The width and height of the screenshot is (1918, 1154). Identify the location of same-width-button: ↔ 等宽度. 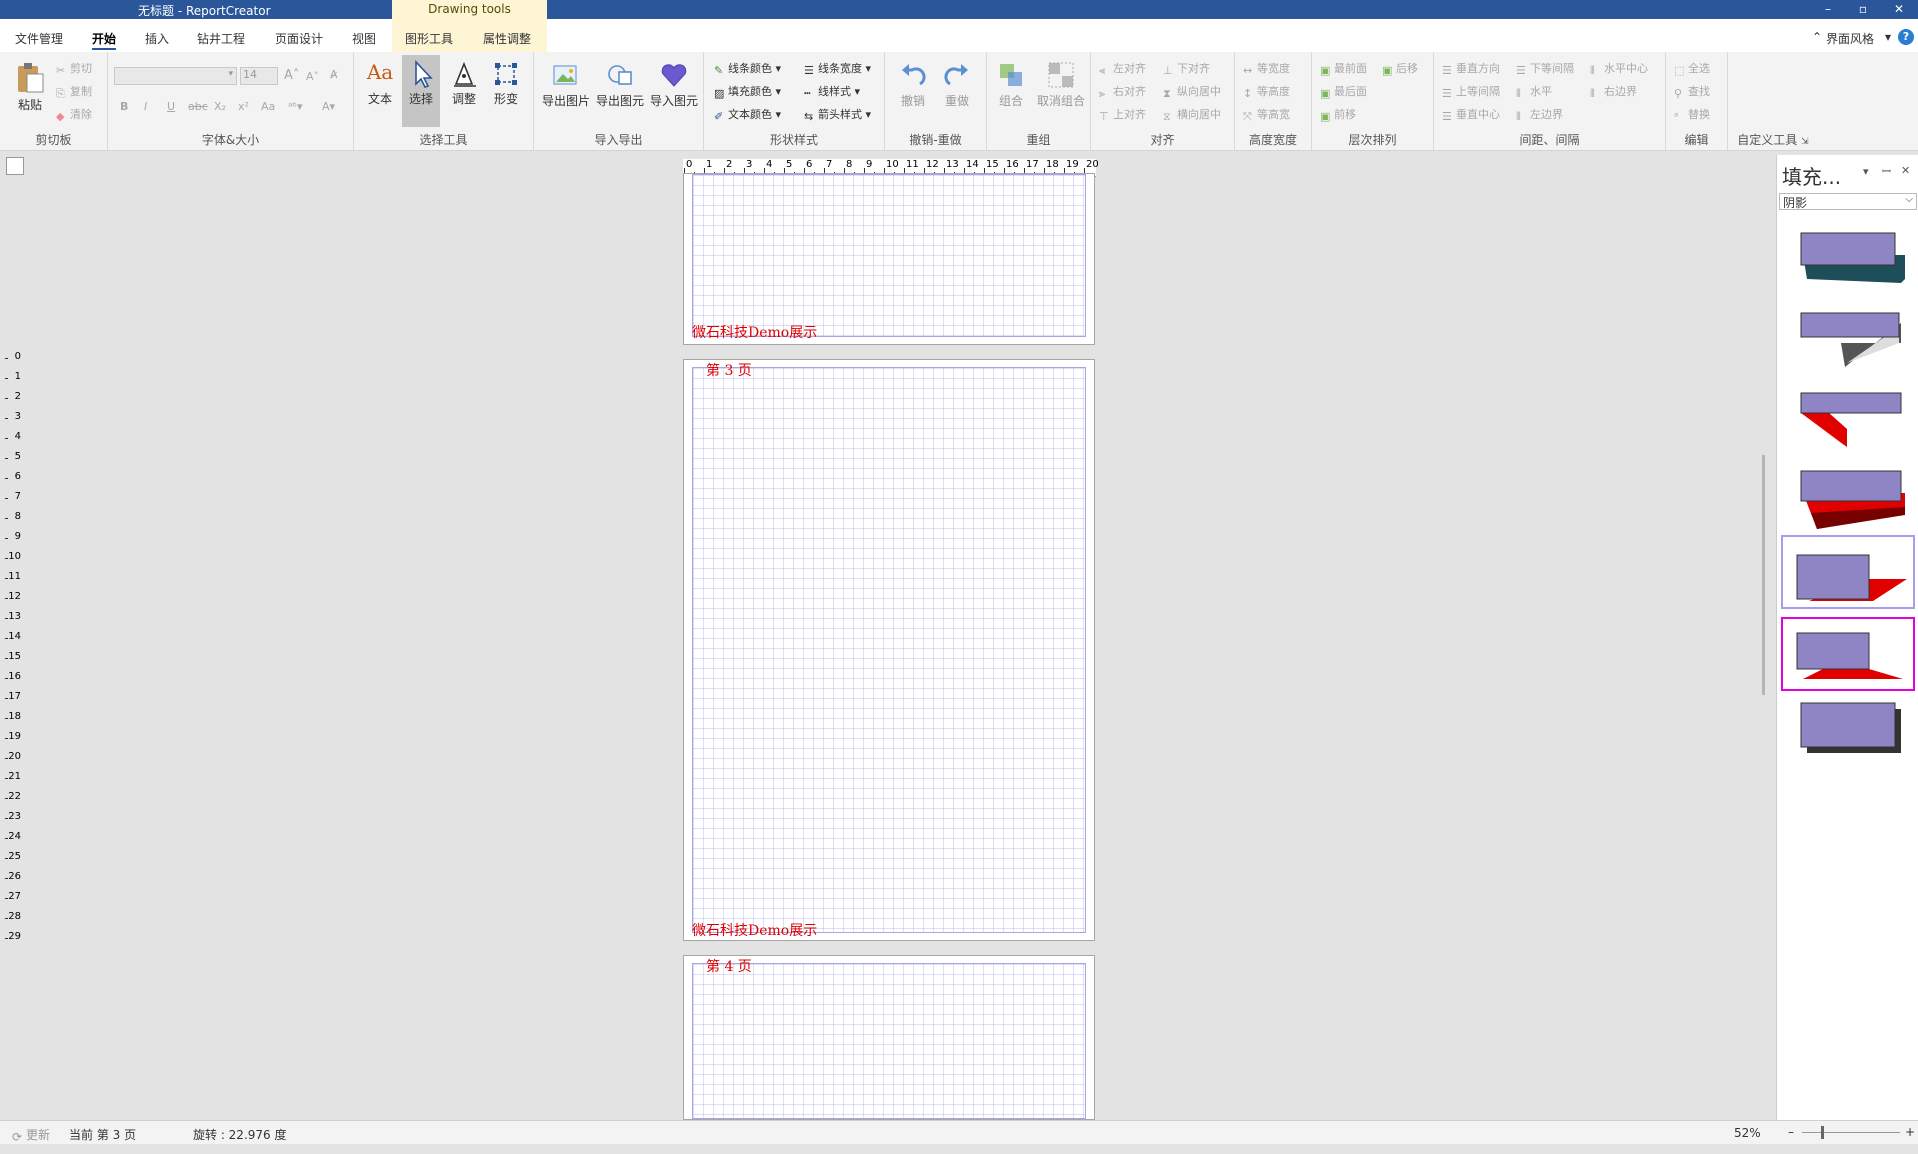
(1266, 68).